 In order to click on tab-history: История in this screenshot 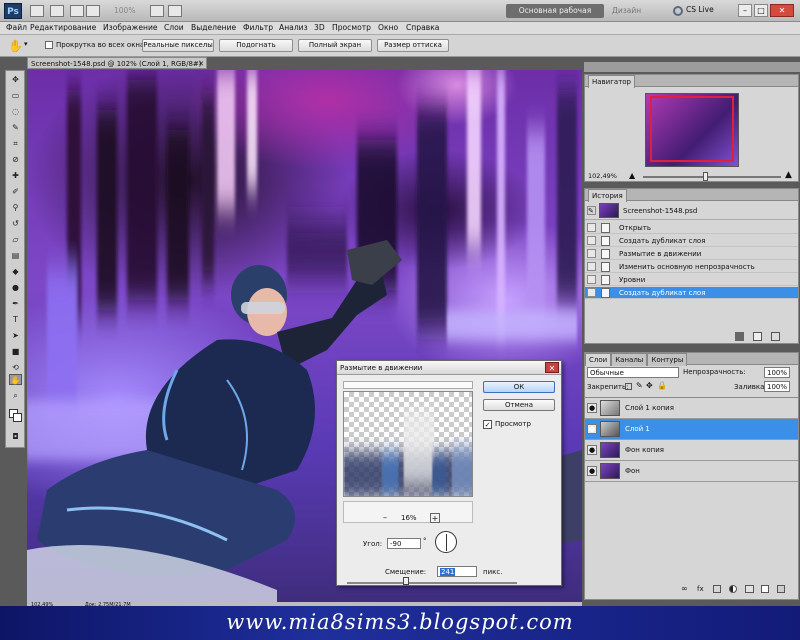, I will do `click(607, 195)`.